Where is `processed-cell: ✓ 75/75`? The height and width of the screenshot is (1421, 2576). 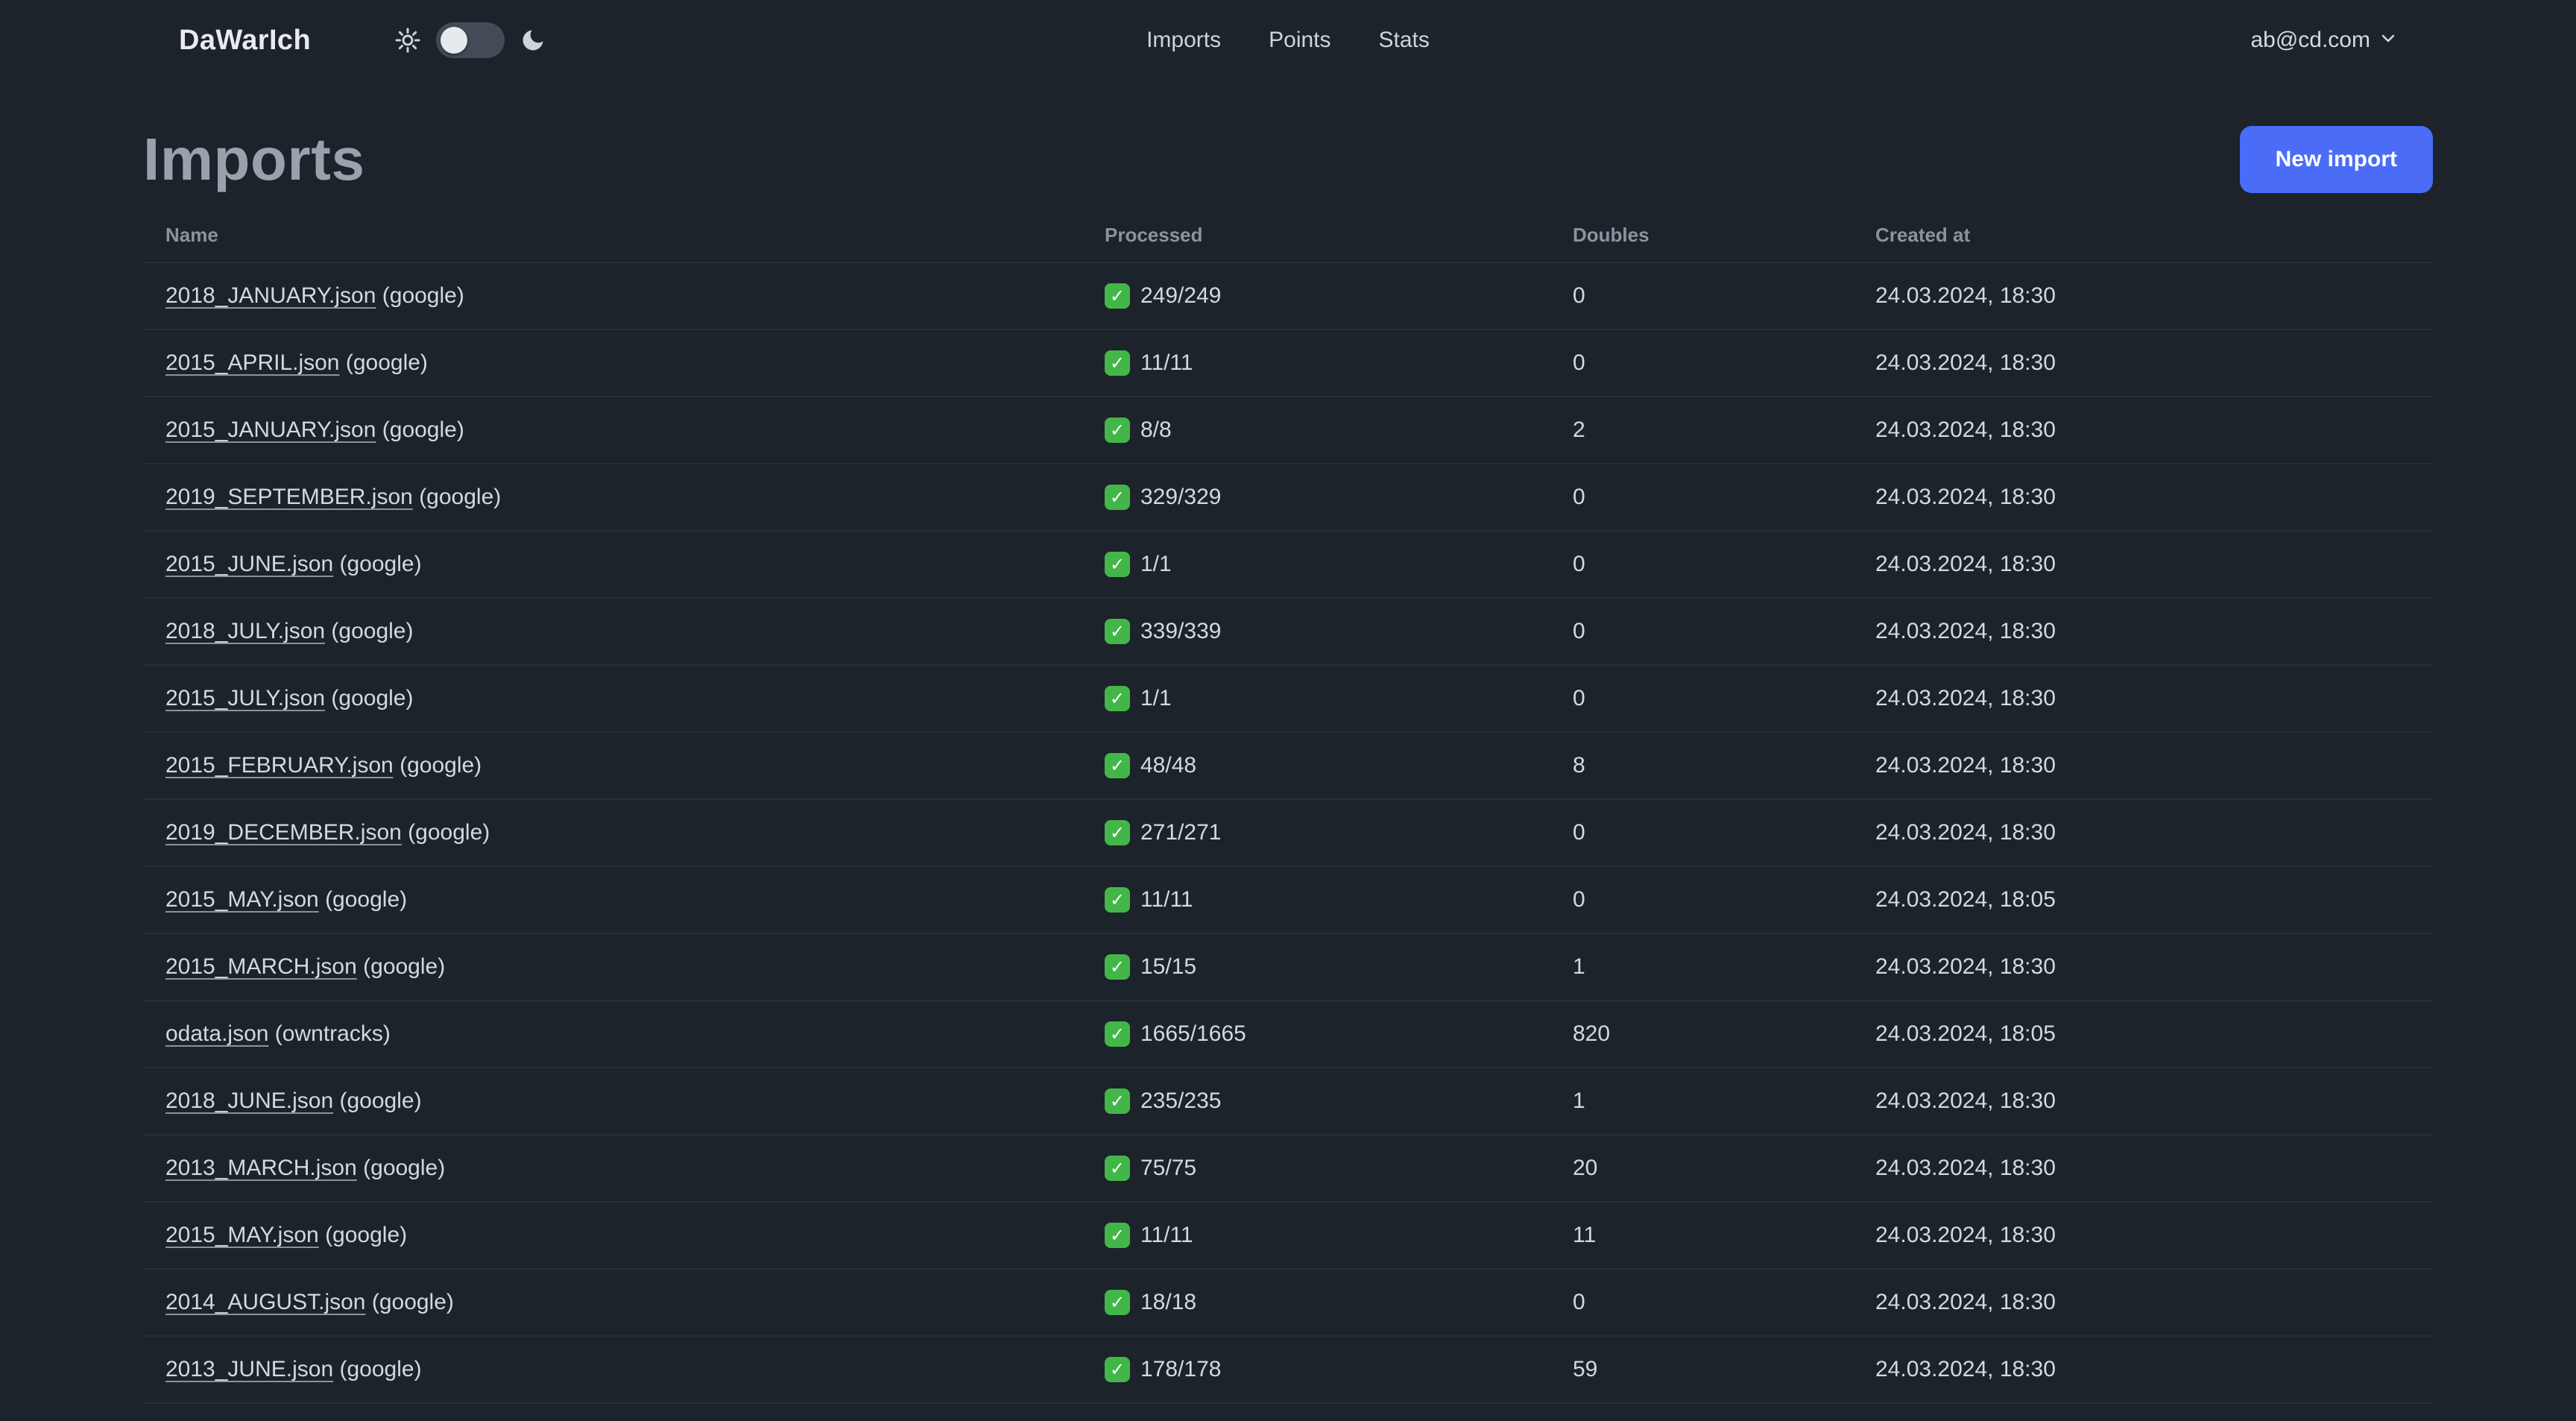 processed-cell: ✓ 75/75 is located at coordinates (1316, 1168).